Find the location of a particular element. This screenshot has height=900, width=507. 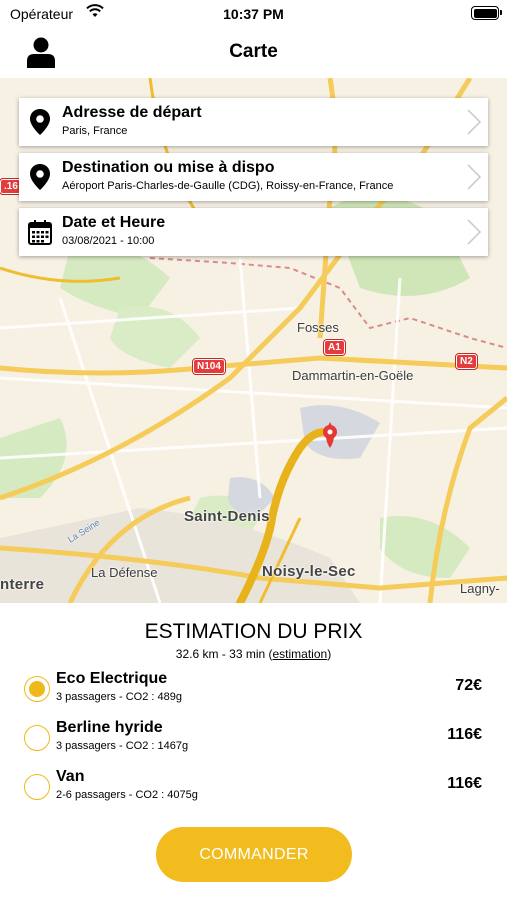

datetime-value: 03/08/2021 - 10:00 is located at coordinates (108, 241).